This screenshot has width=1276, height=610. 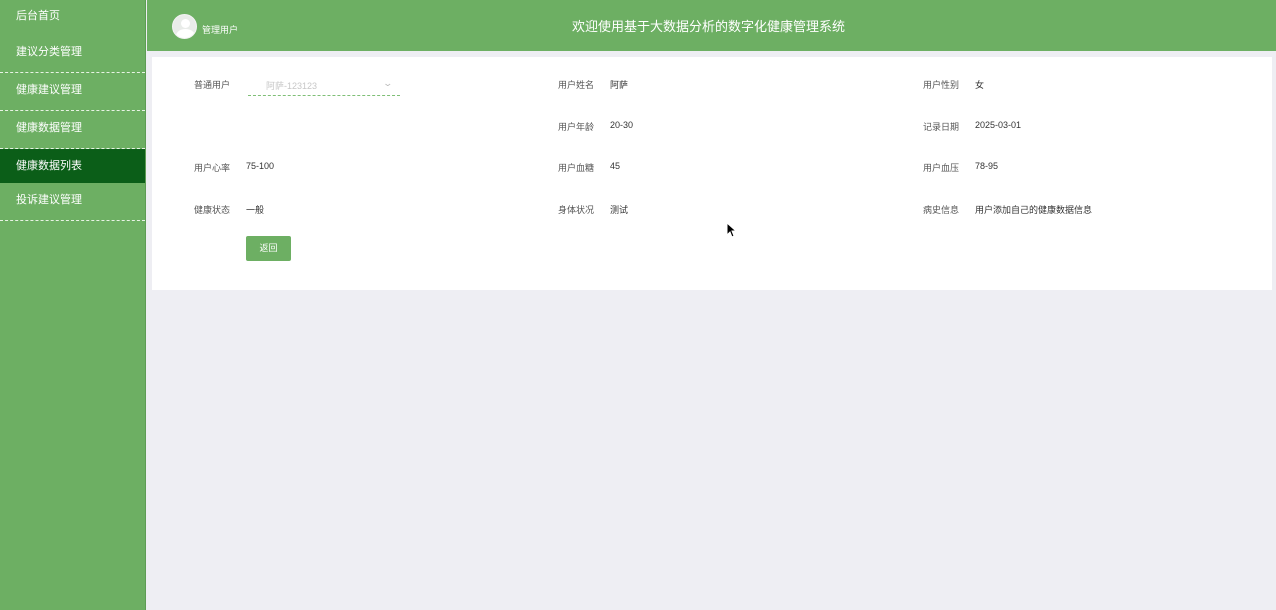 I want to click on sidebar-item-suggestion-category: 建议分类管理, so click(x=72, y=54).